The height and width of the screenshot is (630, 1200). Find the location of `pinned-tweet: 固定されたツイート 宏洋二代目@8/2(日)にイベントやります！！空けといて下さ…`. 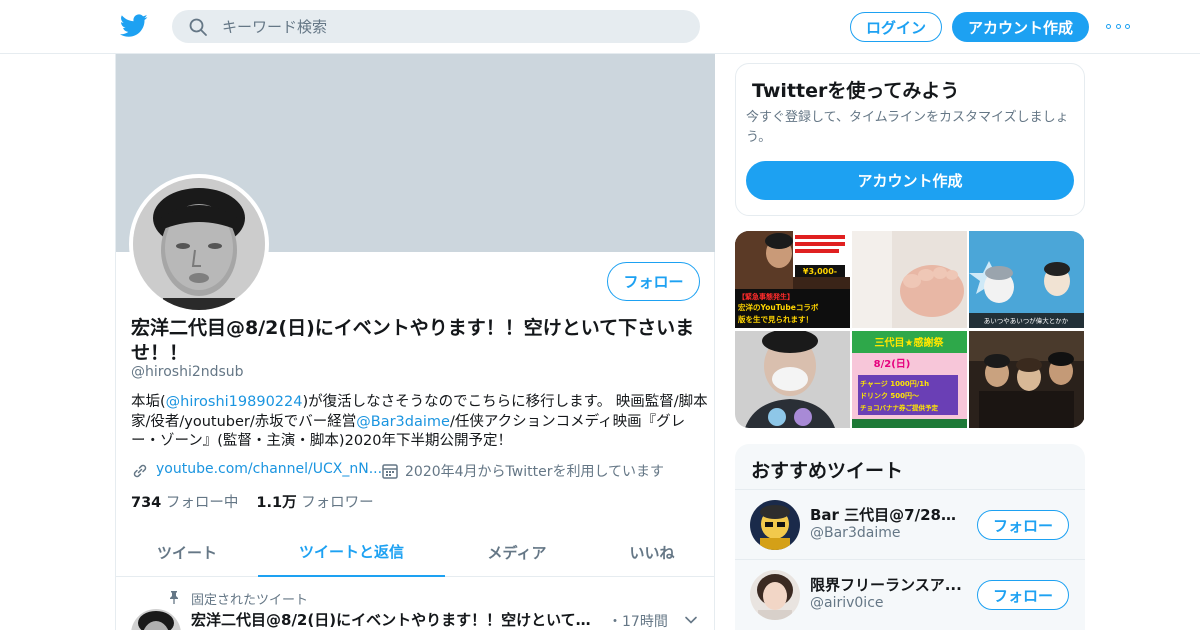

pinned-tweet: 固定されたツイート 宏洋二代目@8/2(日)にイベントやります！！空けといて下さ… is located at coordinates (415, 608).